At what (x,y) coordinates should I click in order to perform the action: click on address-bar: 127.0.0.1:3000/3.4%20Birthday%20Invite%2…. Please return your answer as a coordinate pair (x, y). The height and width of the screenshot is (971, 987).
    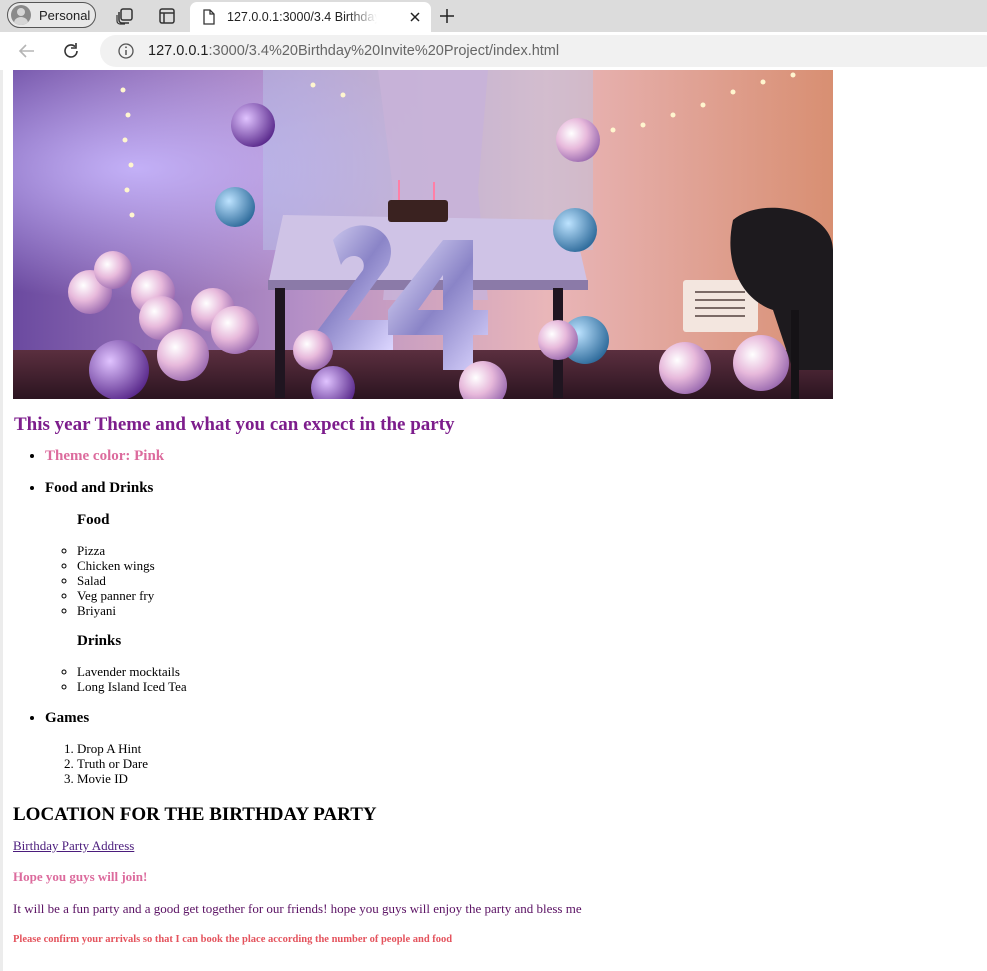
    Looking at the image, I should click on (493, 51).